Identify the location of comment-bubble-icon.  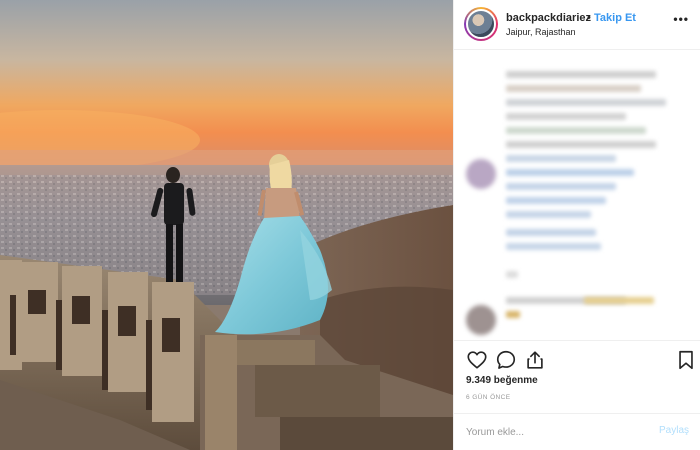
(506, 360).